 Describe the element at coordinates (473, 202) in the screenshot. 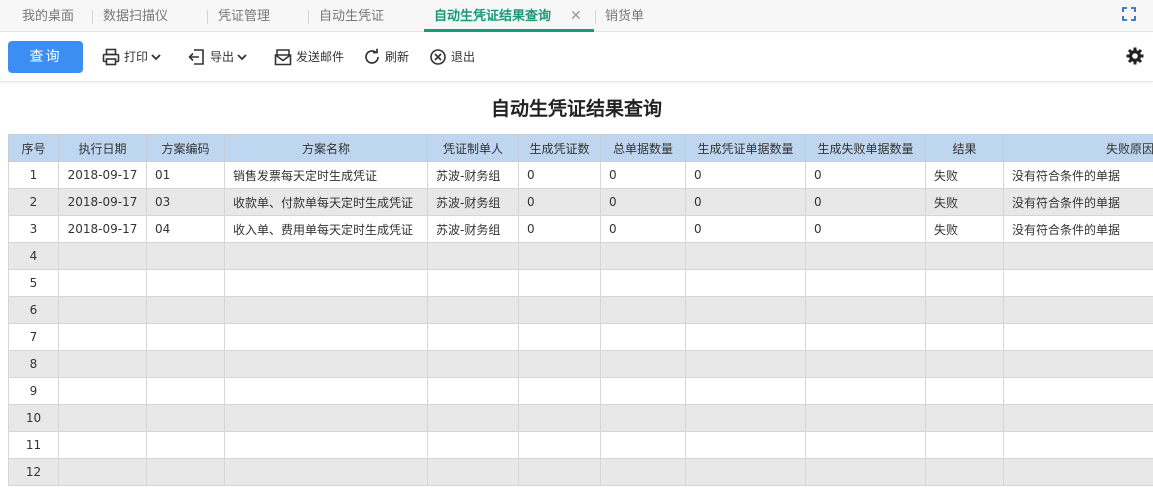

I see `cell-voucher-maker: 苏波-财务组` at that location.